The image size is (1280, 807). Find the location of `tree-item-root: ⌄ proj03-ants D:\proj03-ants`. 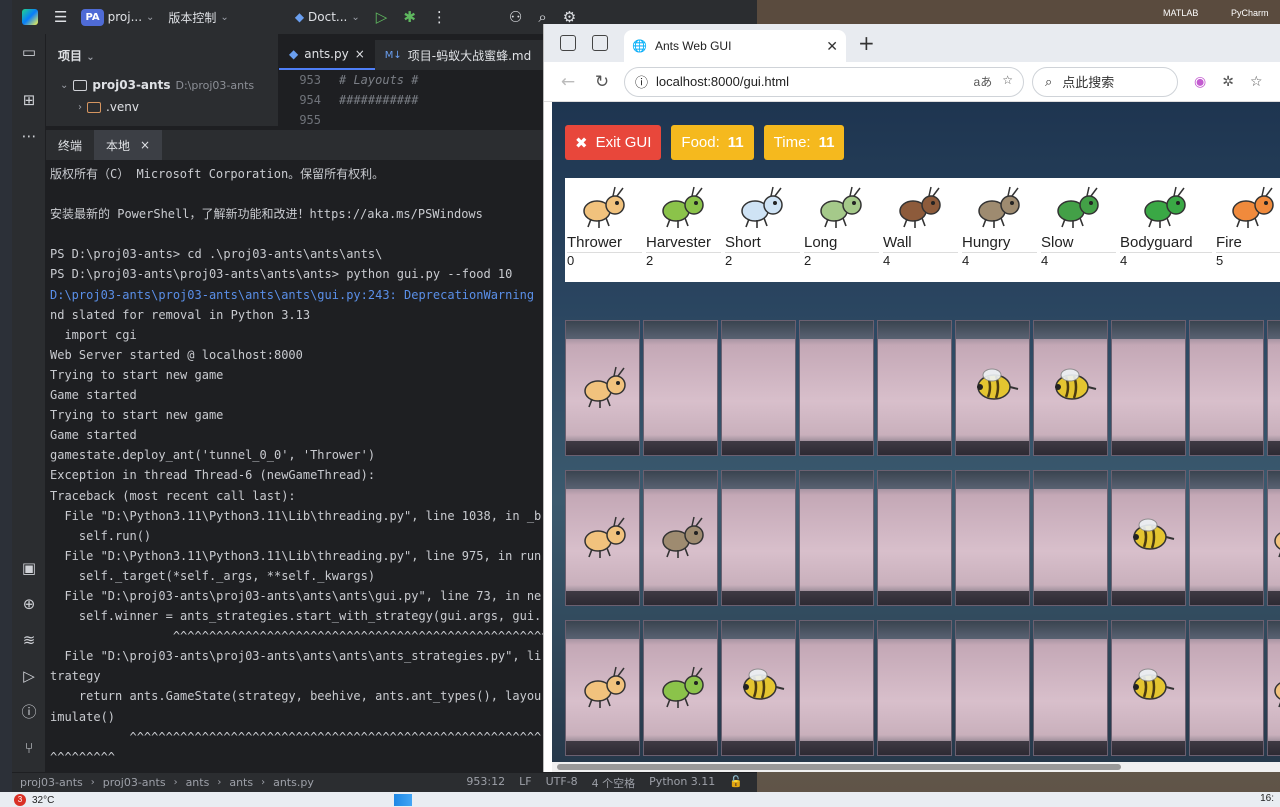

tree-item-root: ⌄ proj03-ants D:\proj03-ants is located at coordinates (162, 85).